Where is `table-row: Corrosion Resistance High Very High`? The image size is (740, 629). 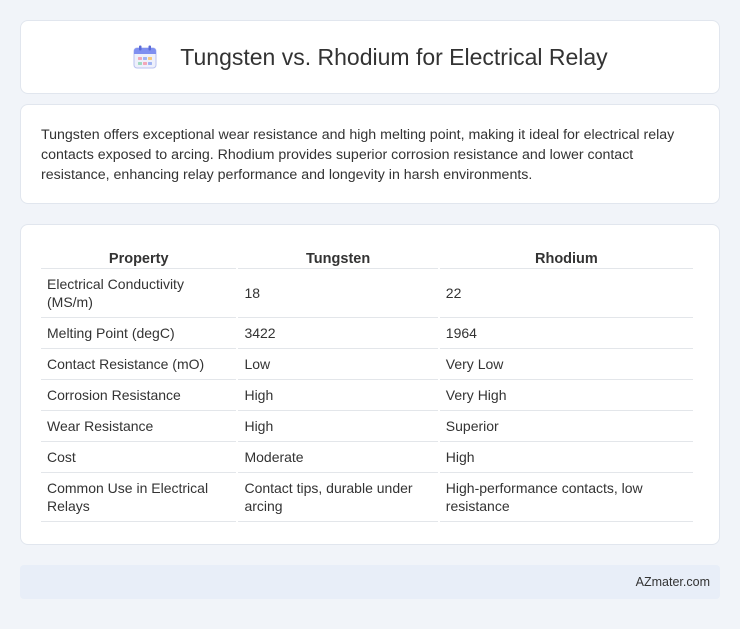
table-row: Corrosion Resistance High Very High is located at coordinates (367, 395).